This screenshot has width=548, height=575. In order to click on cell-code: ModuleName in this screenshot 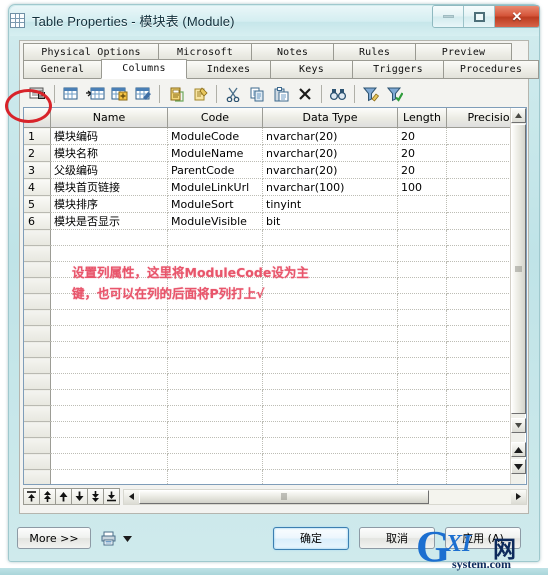, I will do `click(215, 153)`.